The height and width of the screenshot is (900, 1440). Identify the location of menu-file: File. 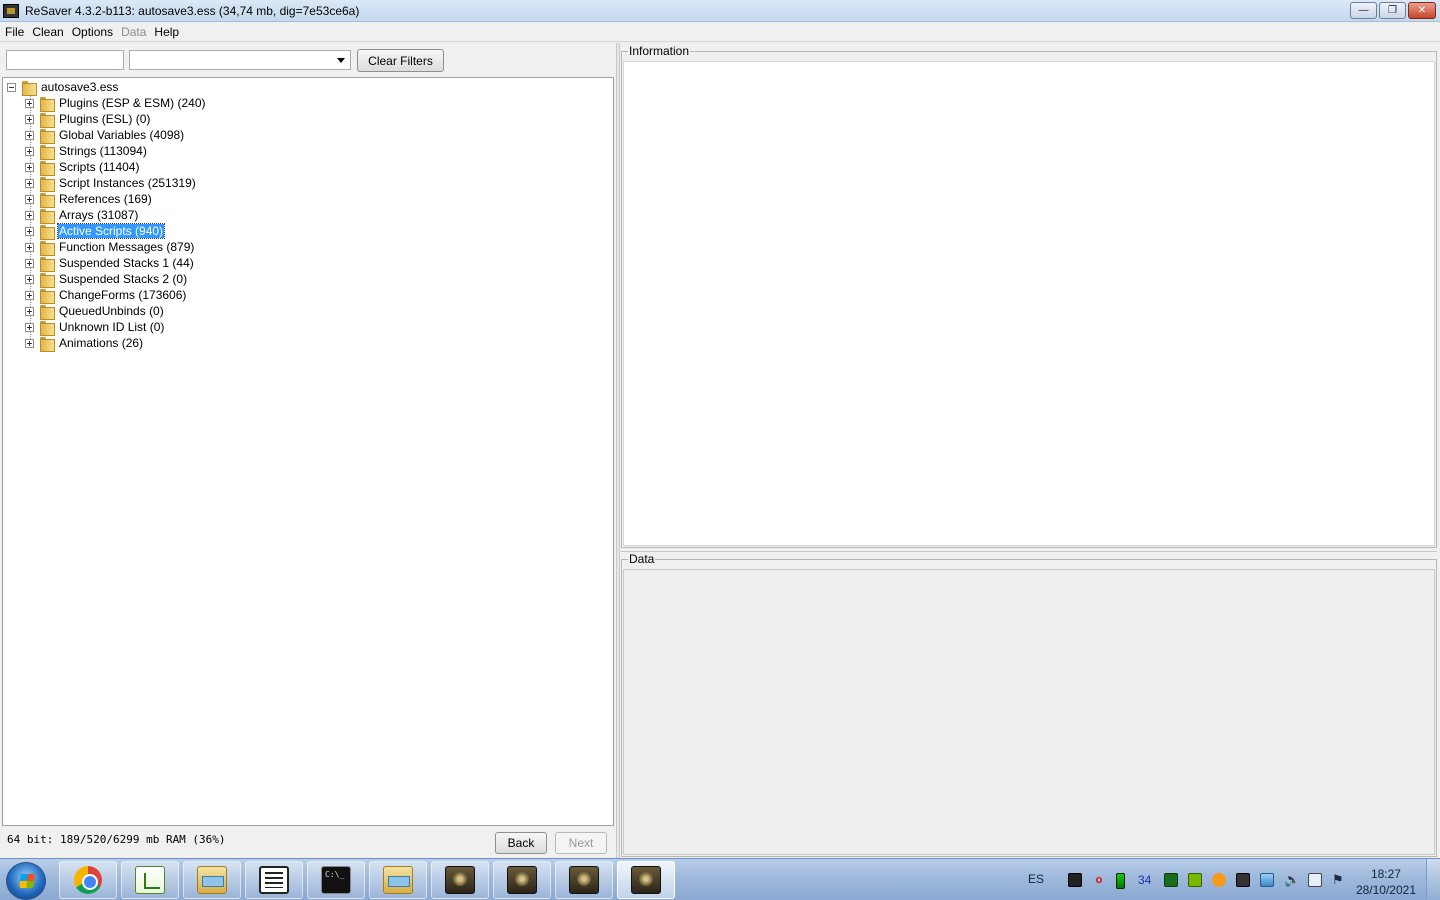
(14, 32).